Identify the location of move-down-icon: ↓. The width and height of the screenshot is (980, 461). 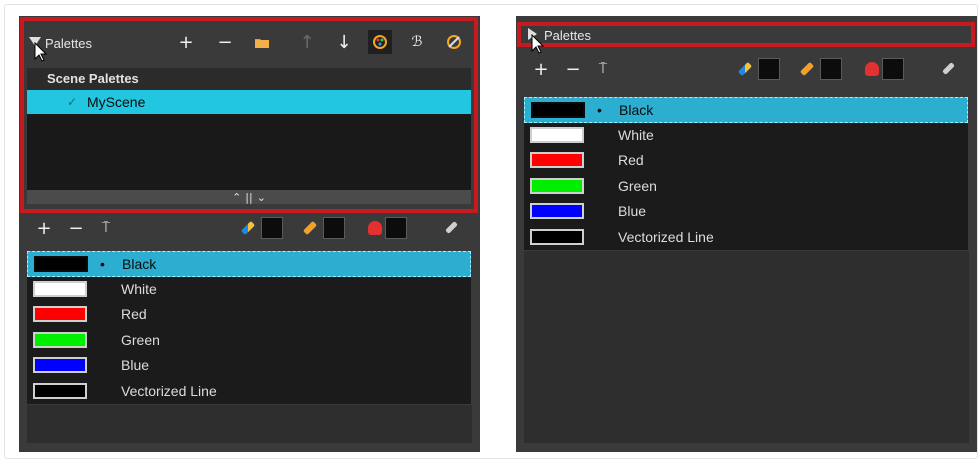
(344, 42).